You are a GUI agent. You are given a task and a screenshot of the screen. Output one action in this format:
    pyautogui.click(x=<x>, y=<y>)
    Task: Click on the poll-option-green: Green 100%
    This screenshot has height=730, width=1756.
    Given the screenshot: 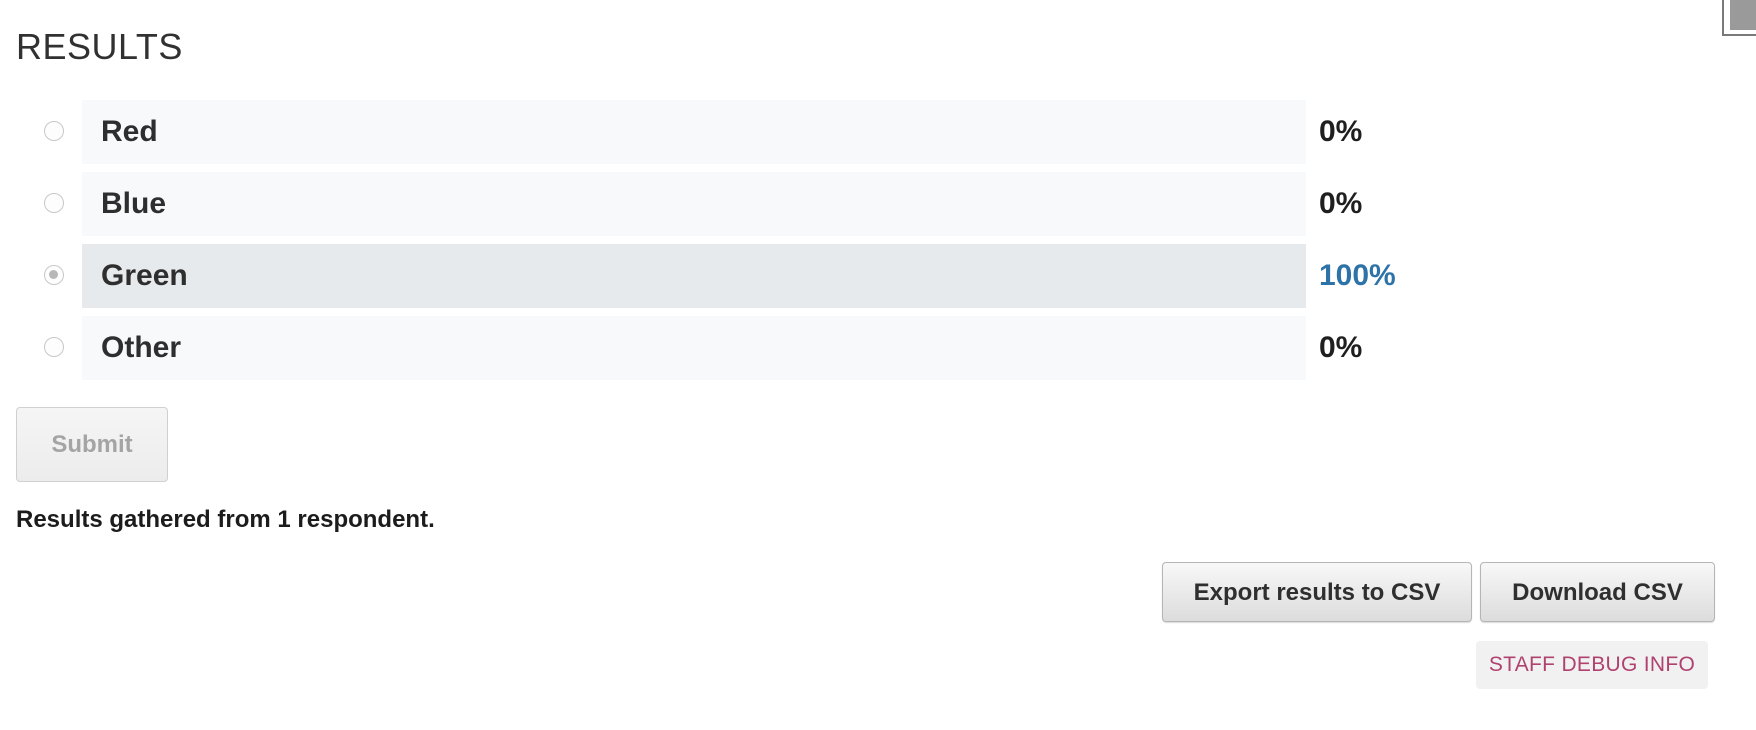 What is the action you would take?
    pyautogui.click(x=878, y=276)
    